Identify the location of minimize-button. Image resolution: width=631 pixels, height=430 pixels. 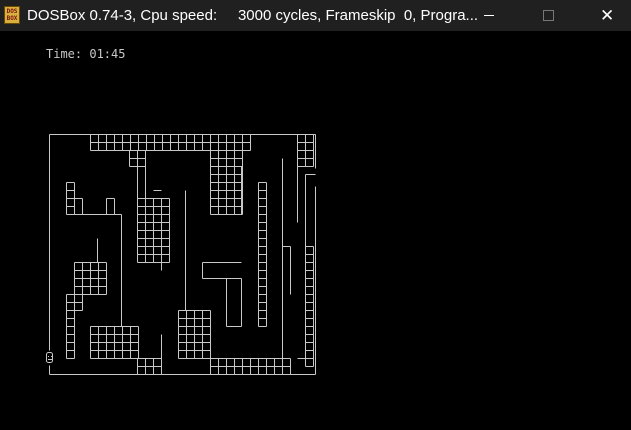
(489, 15).